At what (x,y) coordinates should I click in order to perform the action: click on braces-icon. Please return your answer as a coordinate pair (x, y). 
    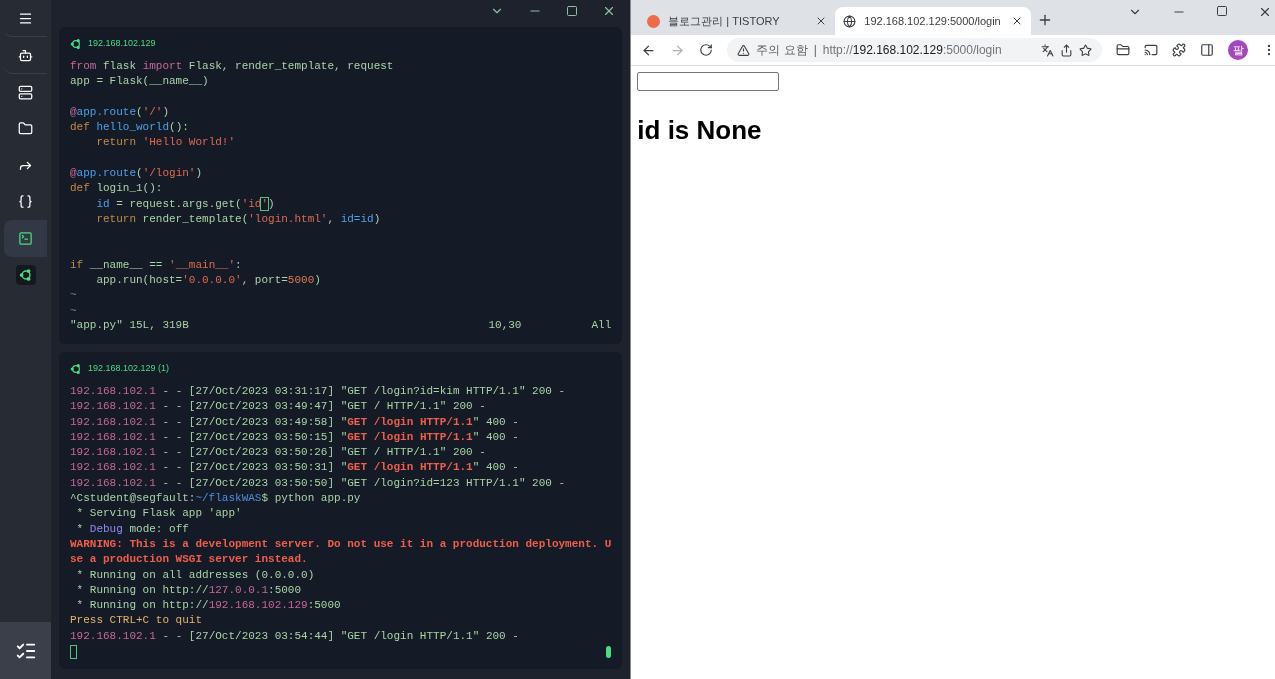
    Looking at the image, I should click on (25, 202).